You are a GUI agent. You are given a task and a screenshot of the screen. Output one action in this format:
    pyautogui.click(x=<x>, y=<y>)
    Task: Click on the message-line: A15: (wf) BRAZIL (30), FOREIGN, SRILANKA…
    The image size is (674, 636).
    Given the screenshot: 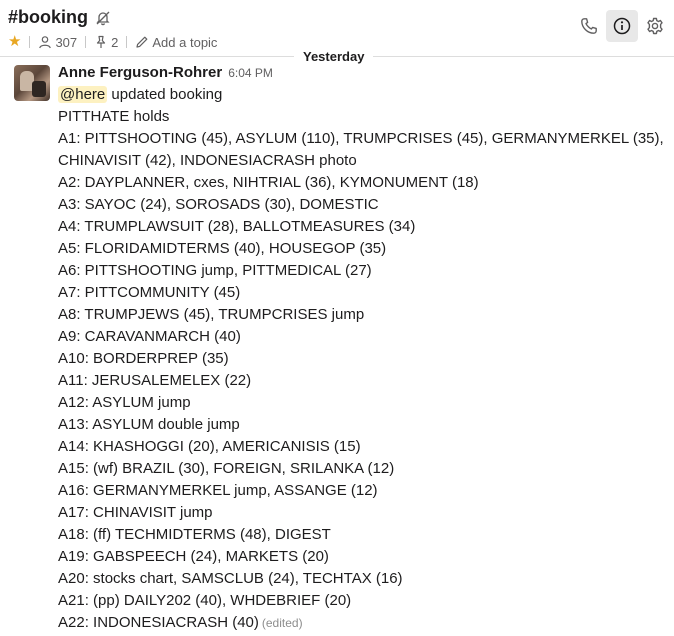 What is the action you would take?
    pyautogui.click(x=226, y=468)
    